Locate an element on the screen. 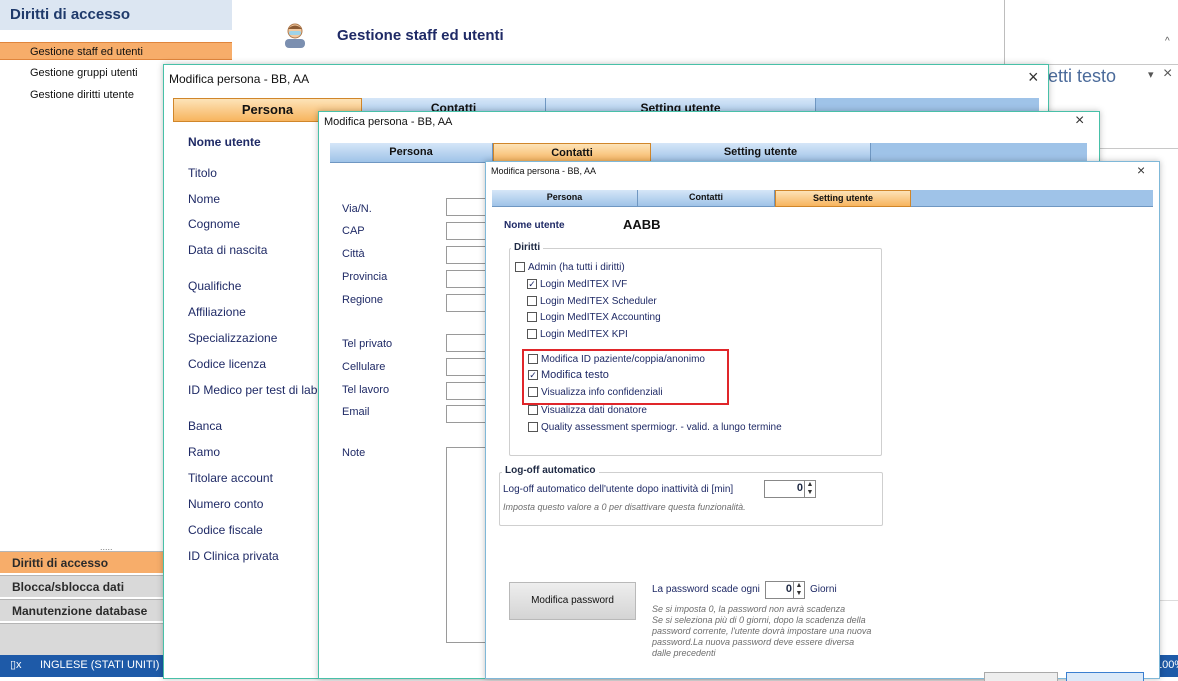 Image resolution: width=1178 pixels, height=681 pixels. checkbox-label: Admin (ha tutti i diritti) is located at coordinates (576, 267).